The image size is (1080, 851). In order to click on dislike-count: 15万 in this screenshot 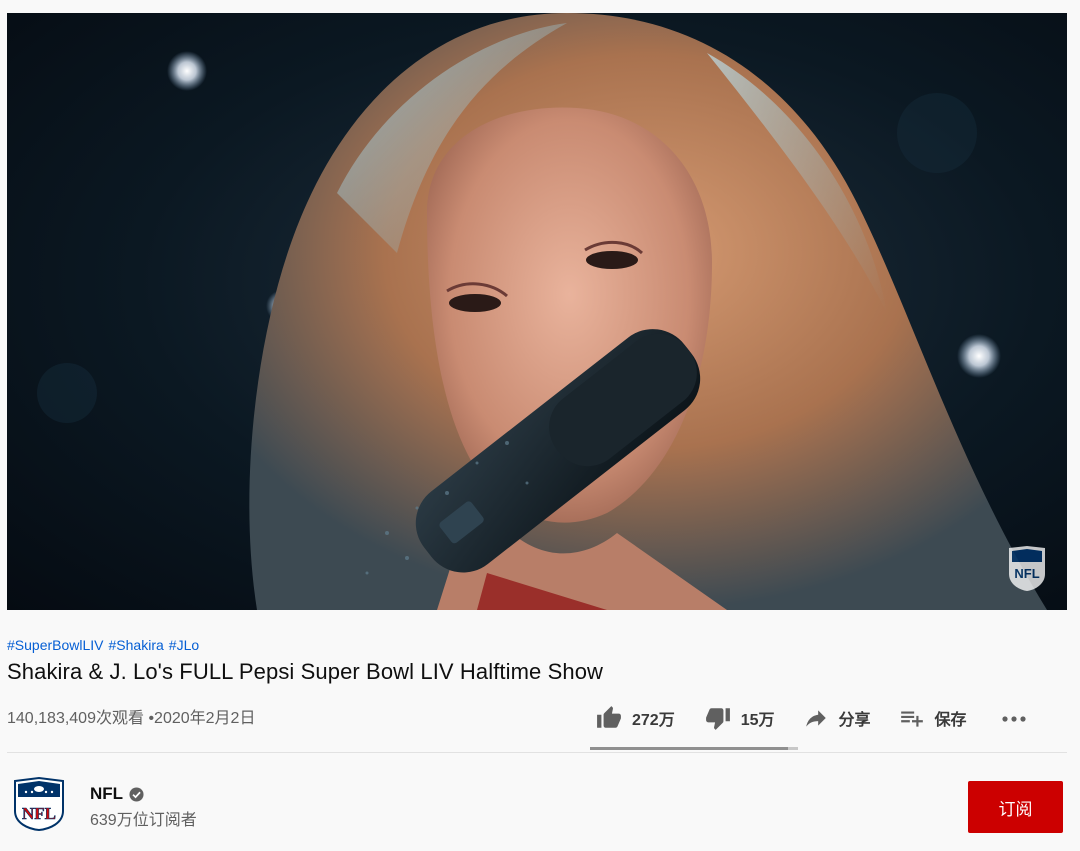, I will do `click(757, 720)`.